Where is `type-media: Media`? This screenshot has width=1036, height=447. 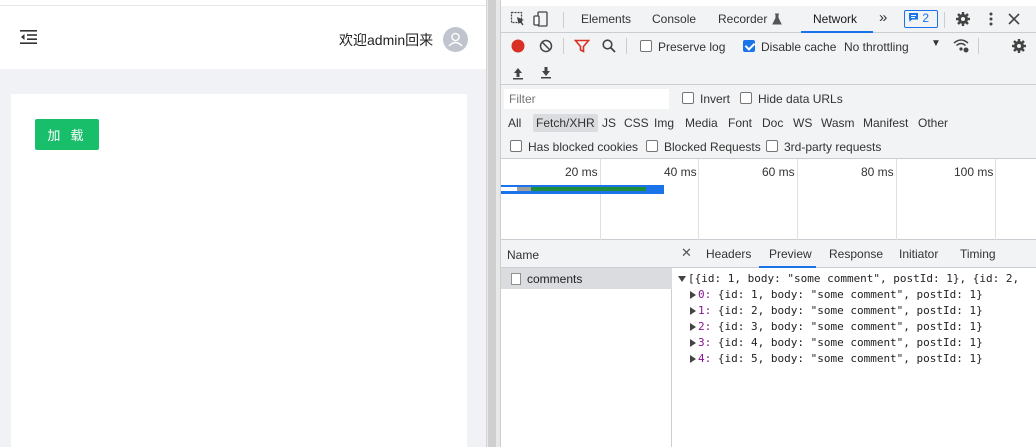
type-media: Media is located at coordinates (701, 123).